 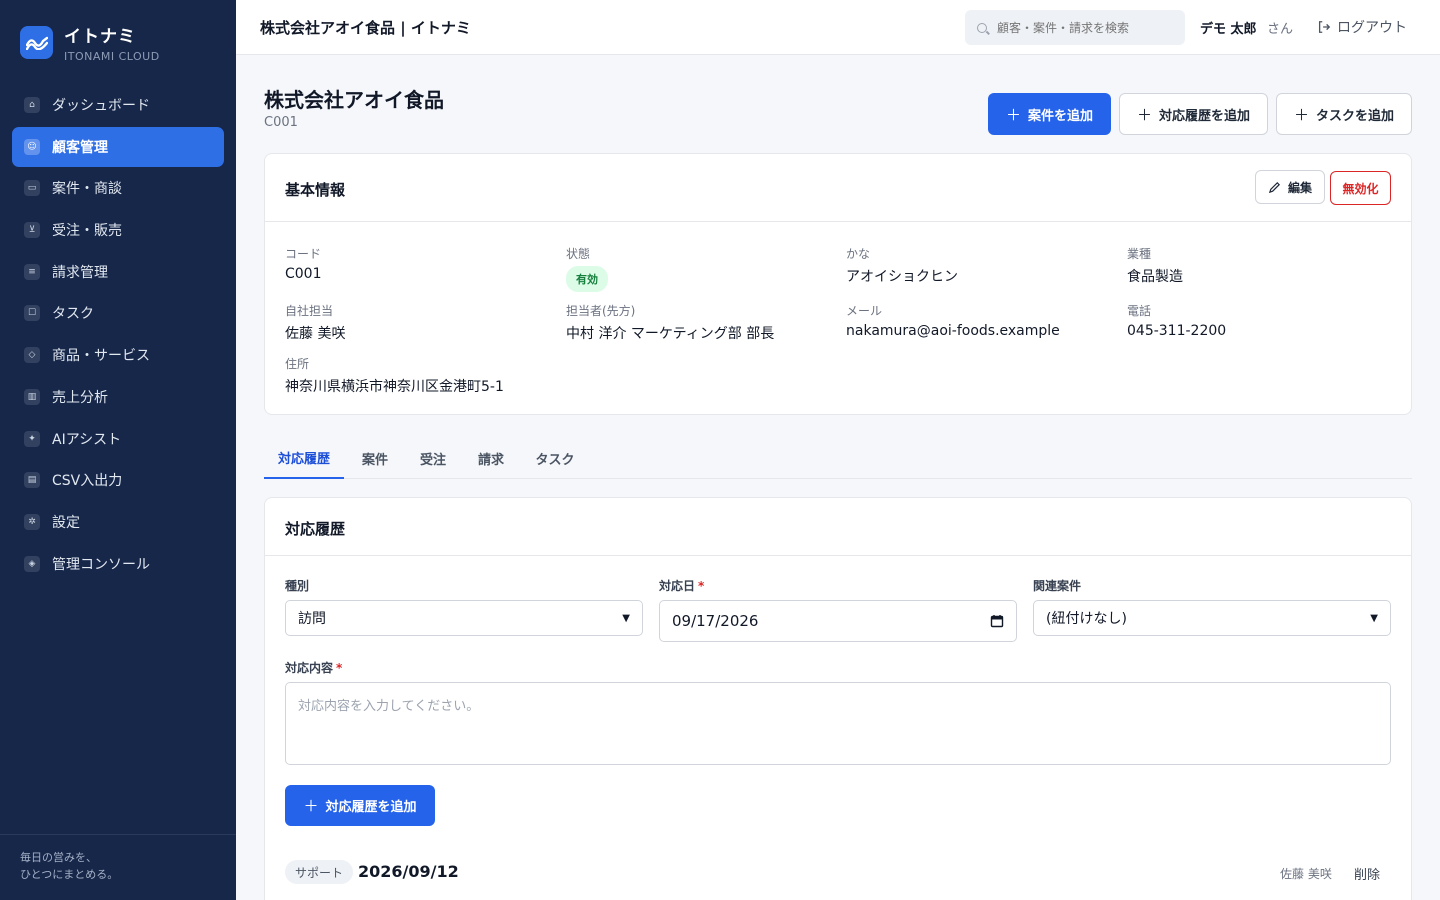 What do you see at coordinates (297, 364) in the screenshot?
I see `field-label: 住所` at bounding box center [297, 364].